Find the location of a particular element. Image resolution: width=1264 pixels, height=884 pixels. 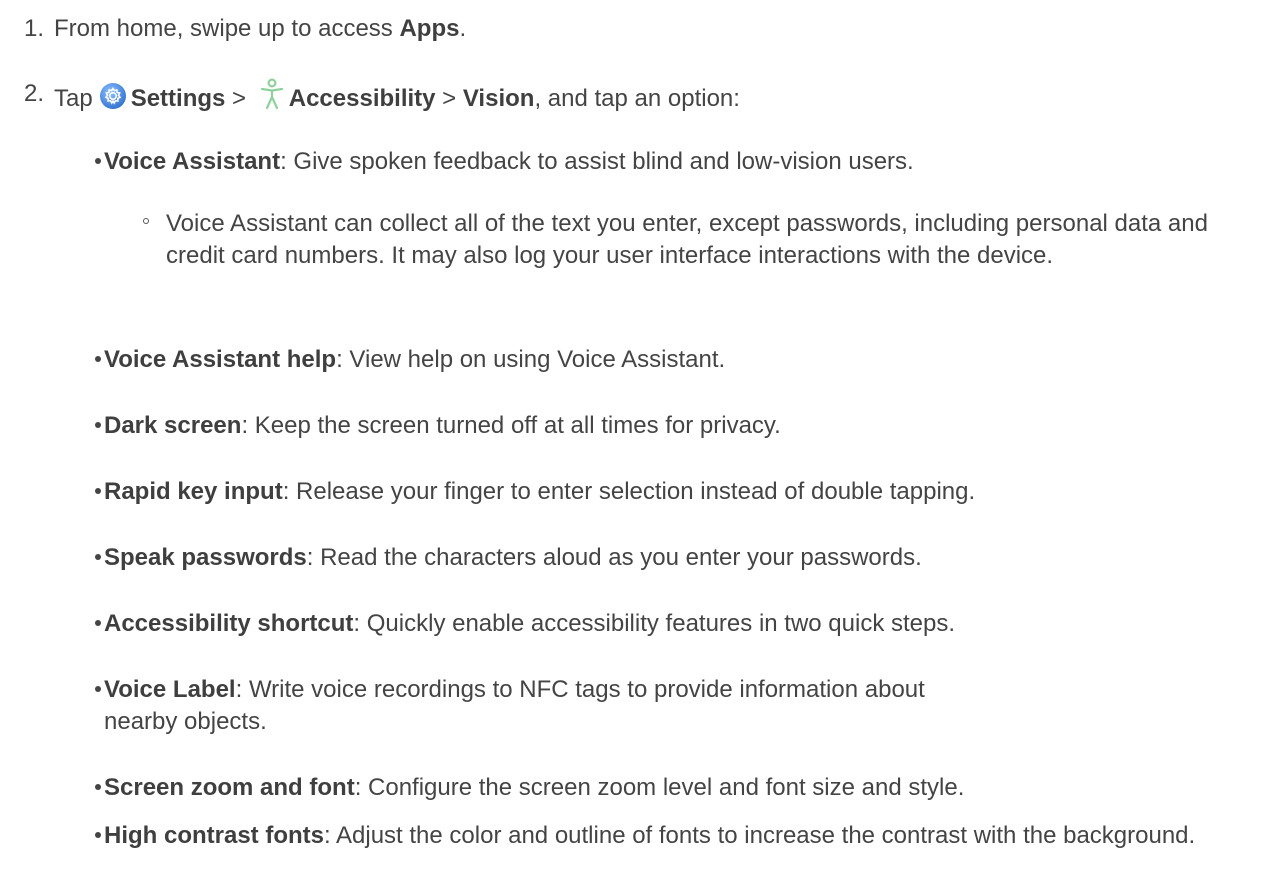

step-text-post: . is located at coordinates (463, 28).